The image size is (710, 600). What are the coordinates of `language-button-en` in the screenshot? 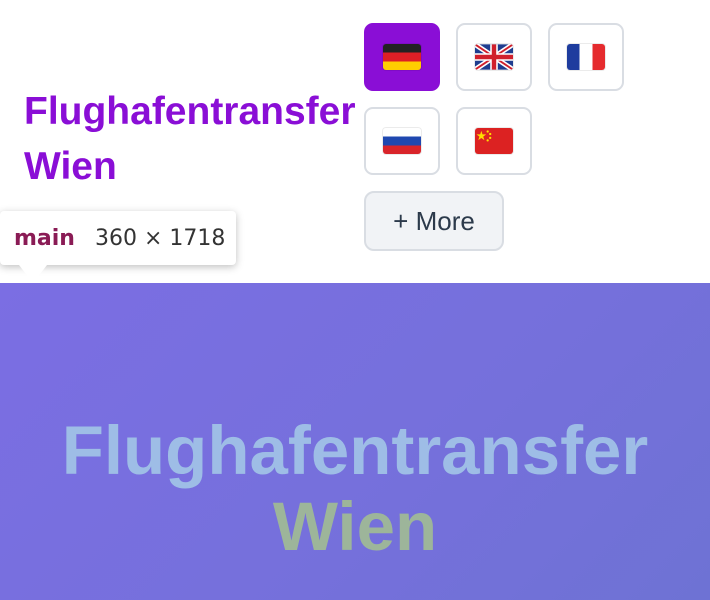 It's located at (494, 57).